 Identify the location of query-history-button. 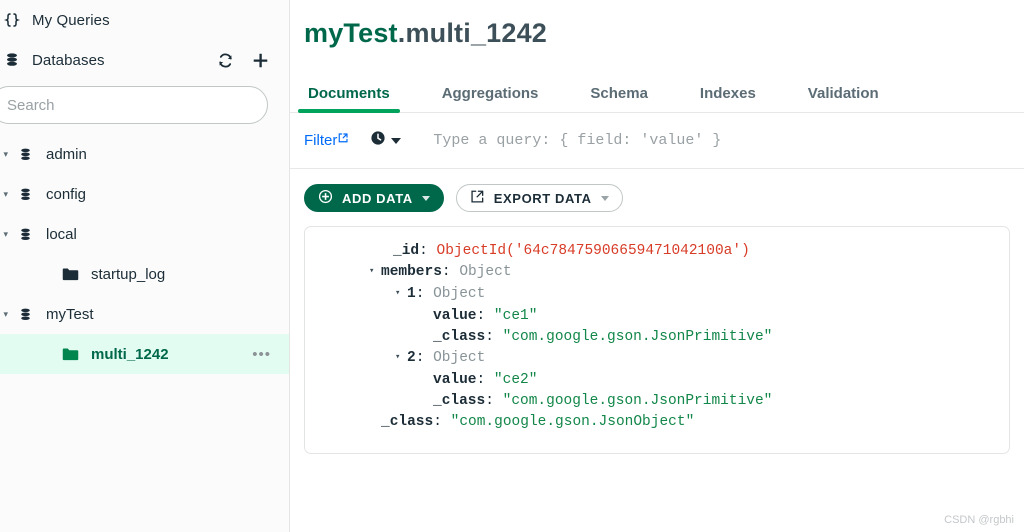
(386, 140).